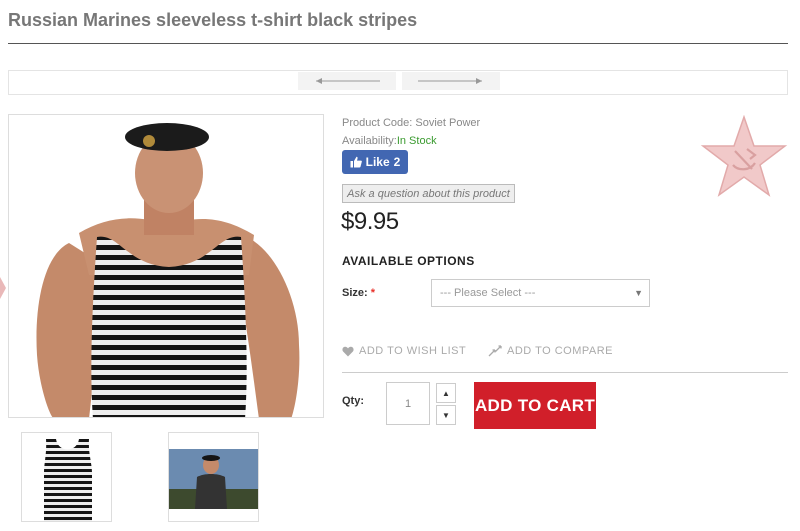 This screenshot has width=800, height=531. What do you see at coordinates (373, 293) in the screenshot?
I see `required-mark: *` at bounding box center [373, 293].